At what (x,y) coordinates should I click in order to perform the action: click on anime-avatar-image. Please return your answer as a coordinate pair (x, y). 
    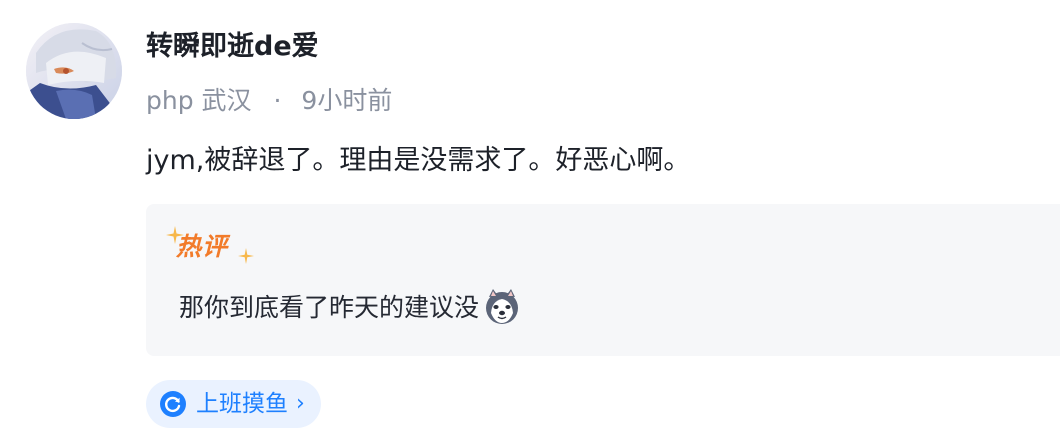
    Looking at the image, I should click on (74, 71).